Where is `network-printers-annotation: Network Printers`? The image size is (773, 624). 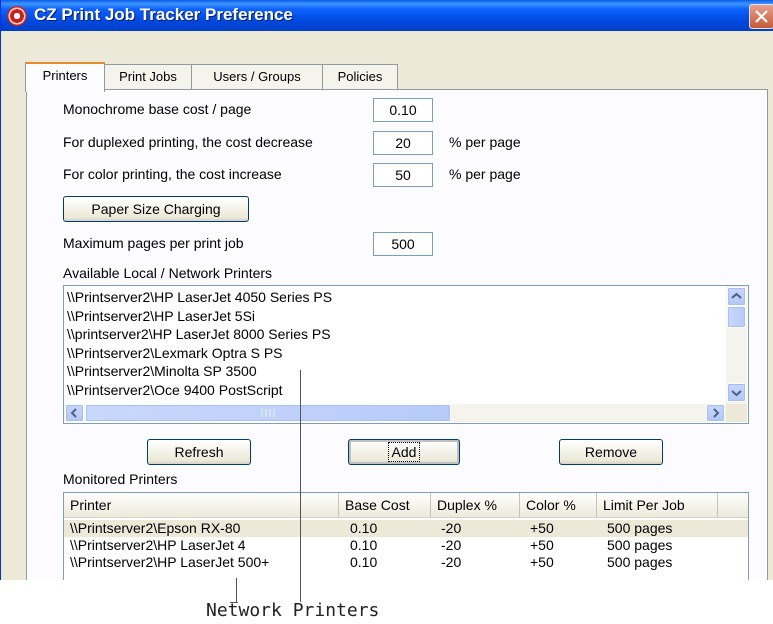
network-printers-annotation: Network Printers is located at coordinates (293, 610).